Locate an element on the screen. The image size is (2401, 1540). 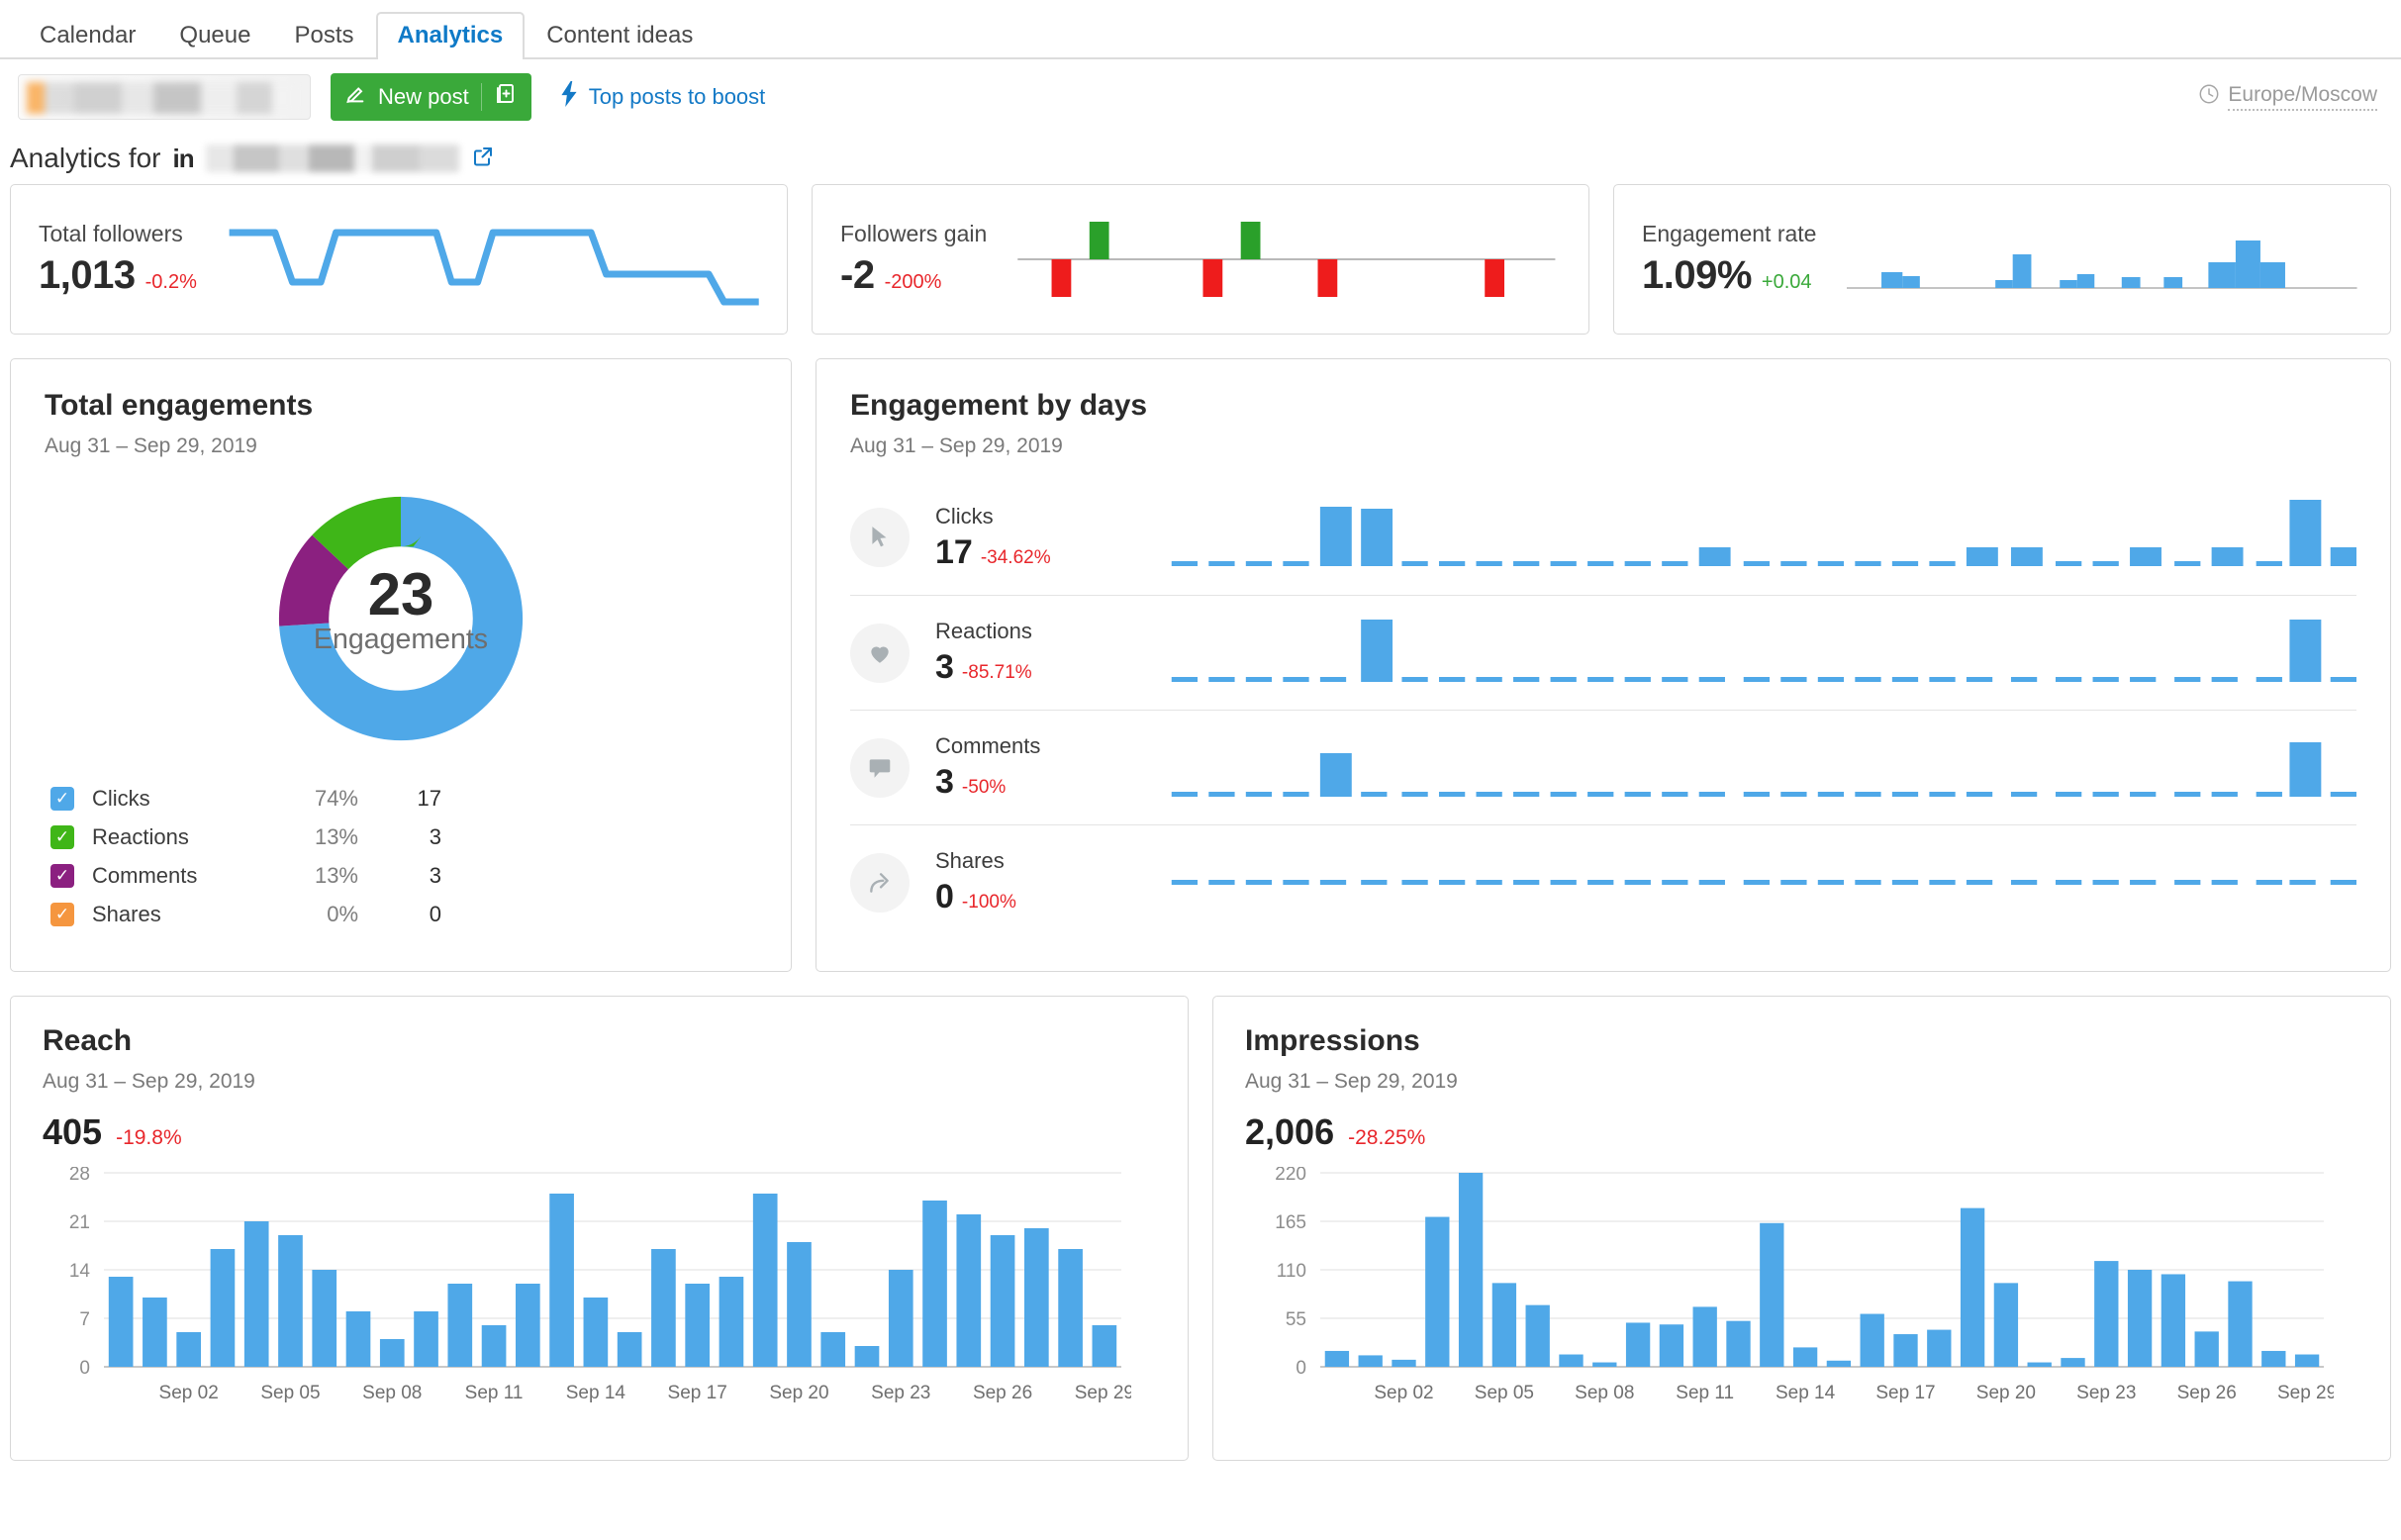
kpi-label: Followers gain is located at coordinates (914, 233).